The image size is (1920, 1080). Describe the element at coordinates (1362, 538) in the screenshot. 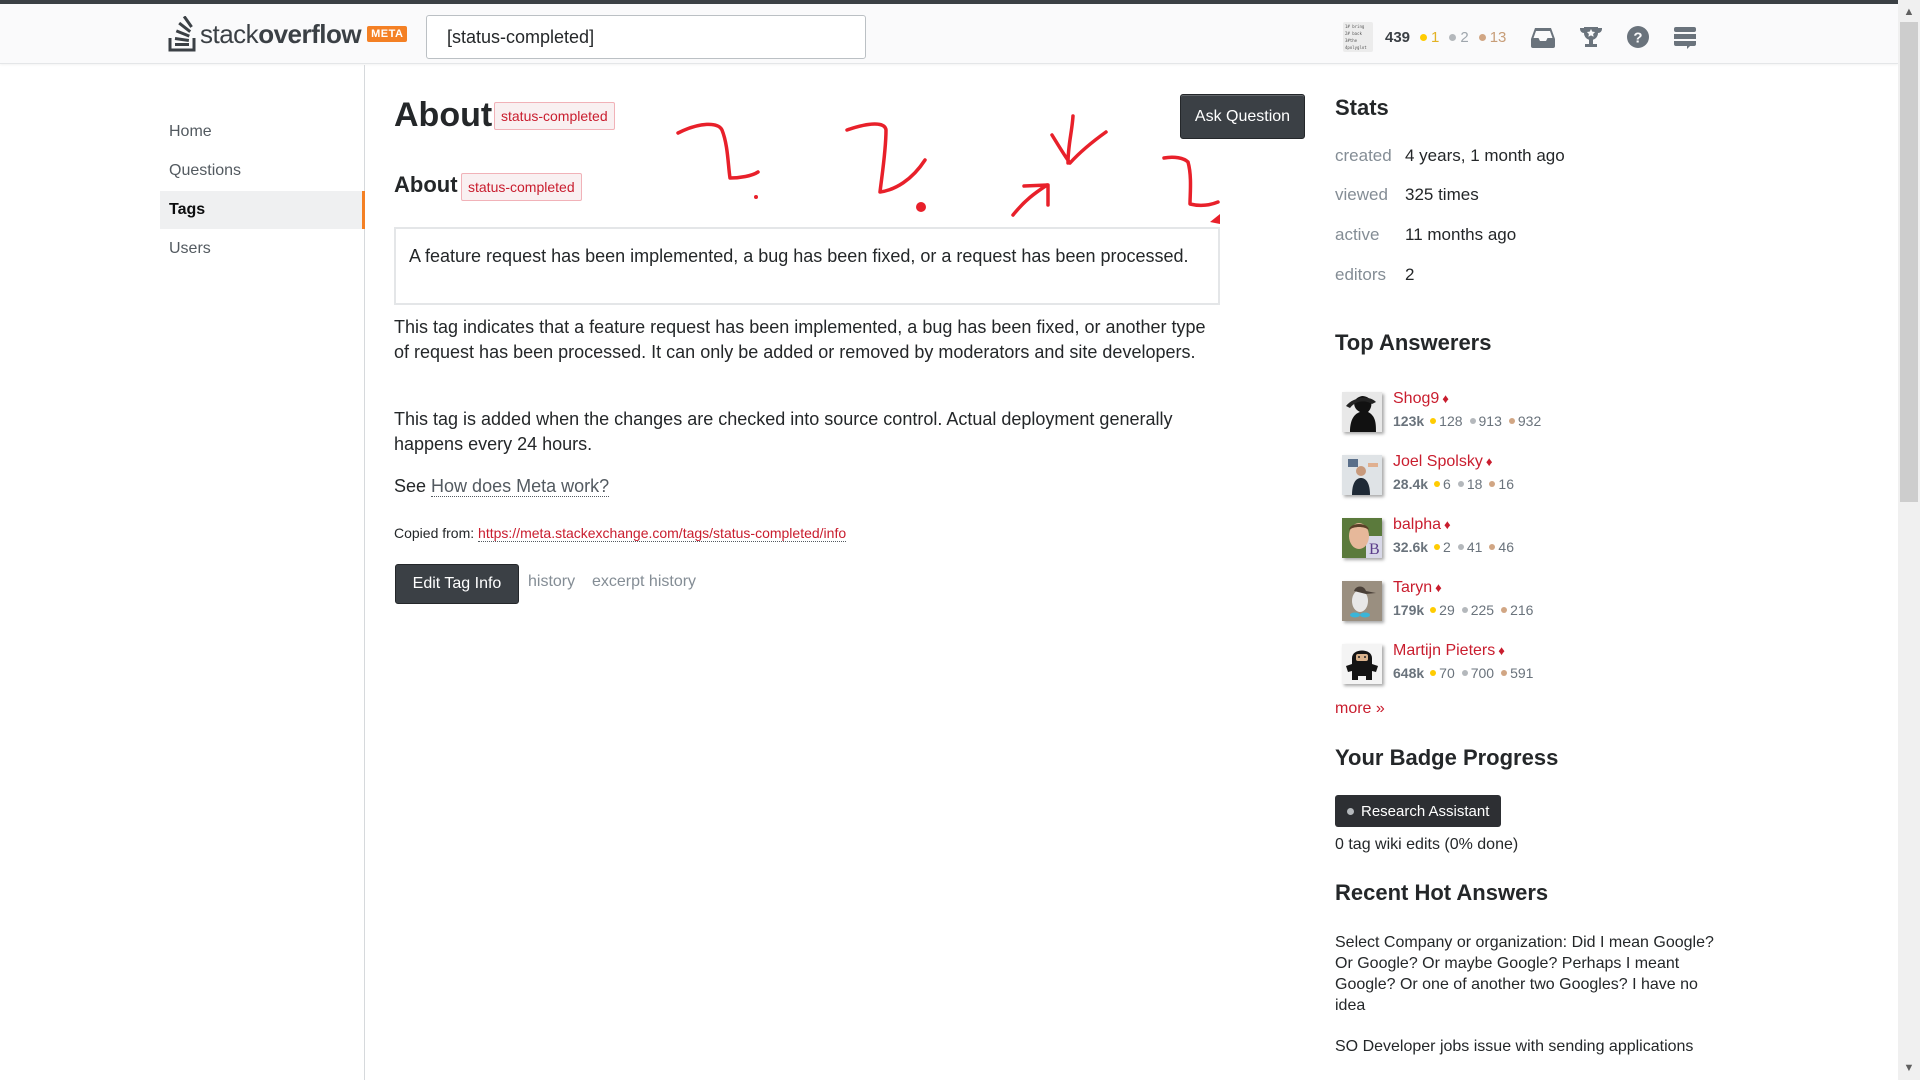

I see `answerer-avatar: B` at that location.